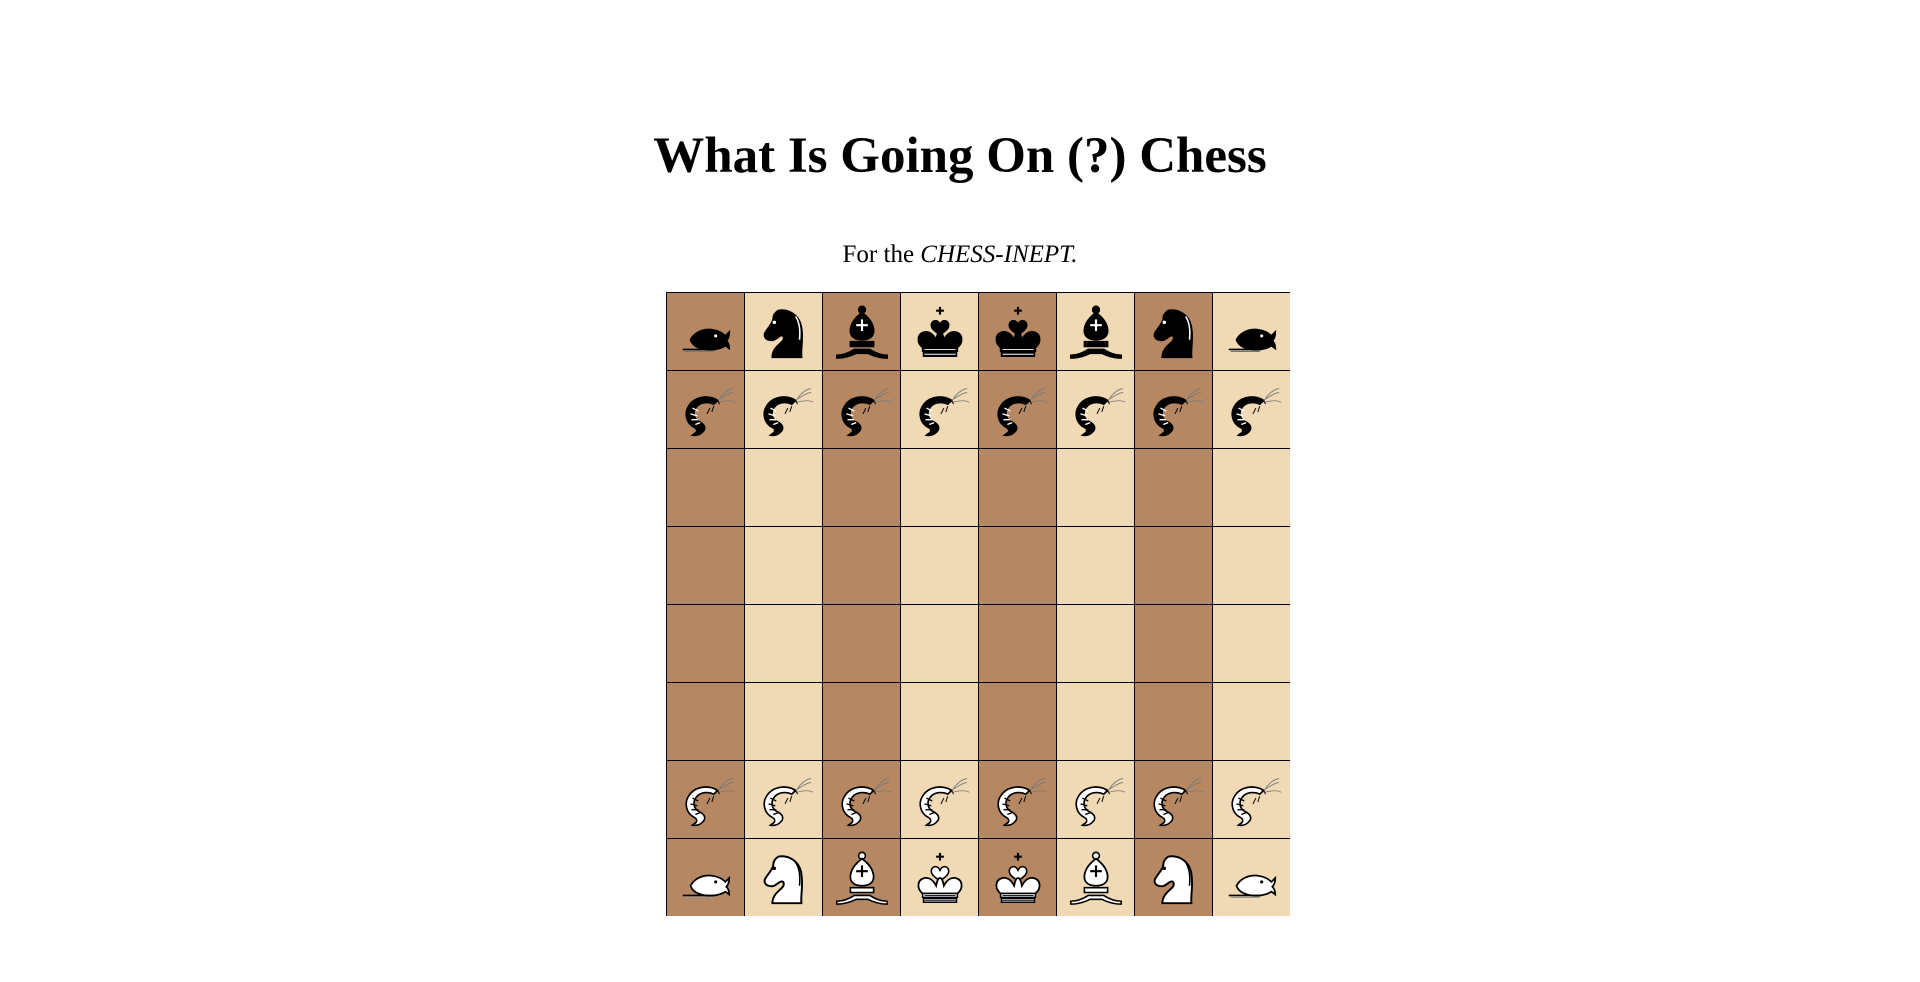  I want to click on page-title: What Is Going On (?) Chess, so click(960, 156).